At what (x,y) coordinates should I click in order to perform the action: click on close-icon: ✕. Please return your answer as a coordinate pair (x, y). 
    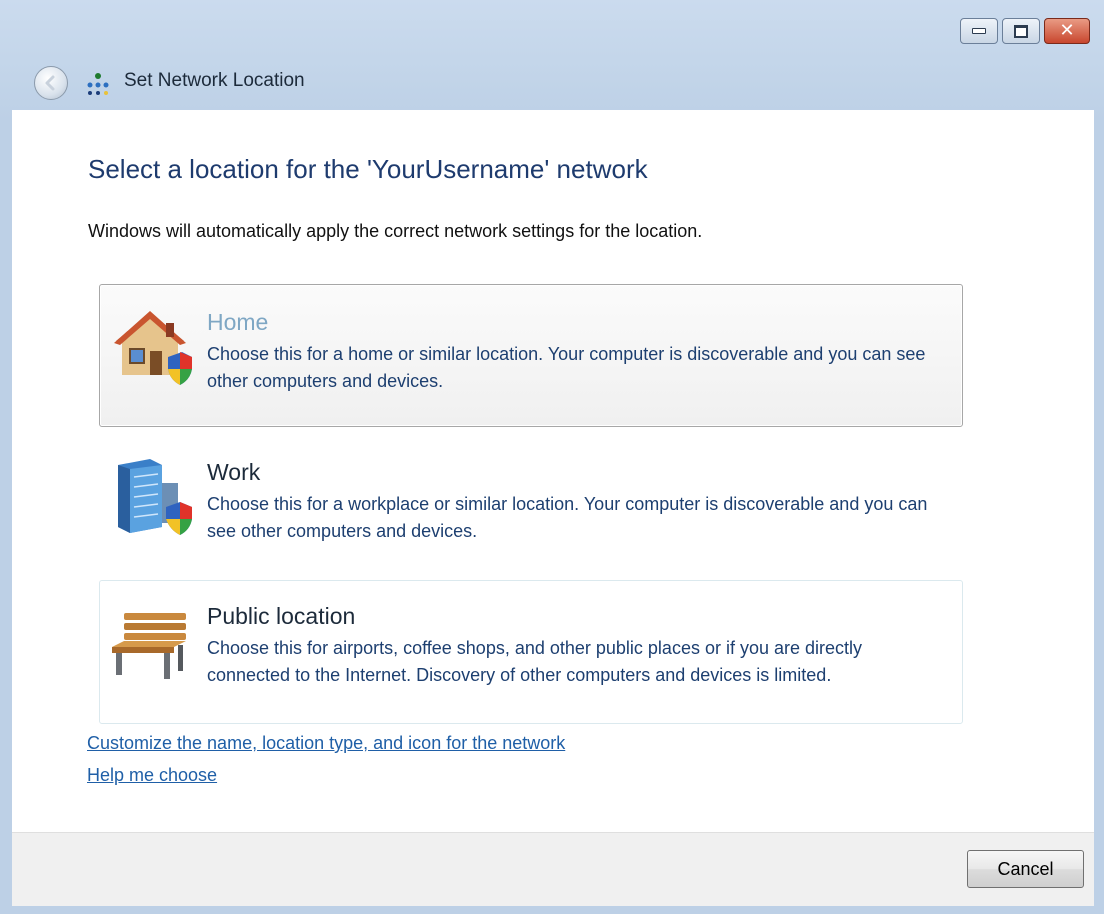
    Looking at the image, I should click on (1067, 30).